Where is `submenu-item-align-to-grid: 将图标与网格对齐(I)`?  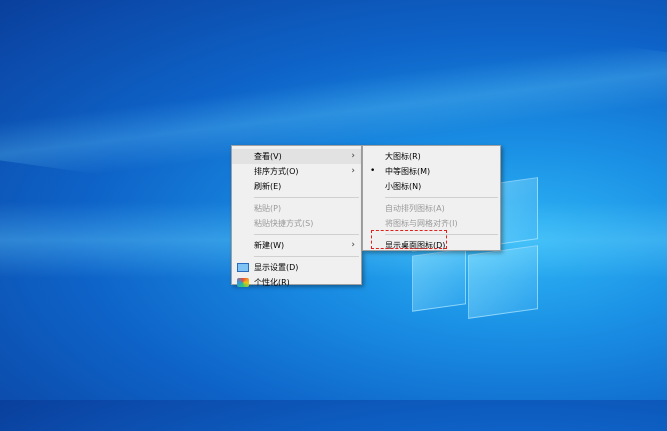 submenu-item-align-to-grid: 将图标与网格对齐(I) is located at coordinates (431, 223).